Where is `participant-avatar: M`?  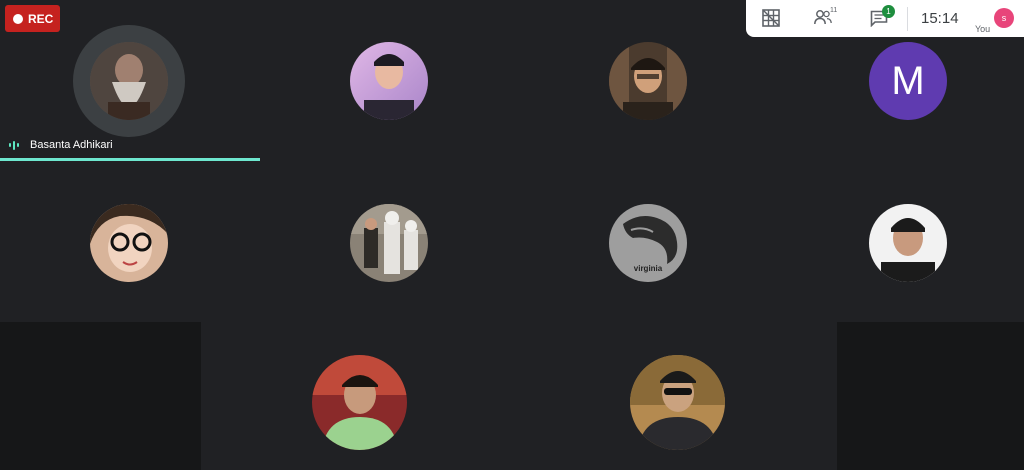 participant-avatar: M is located at coordinates (908, 81).